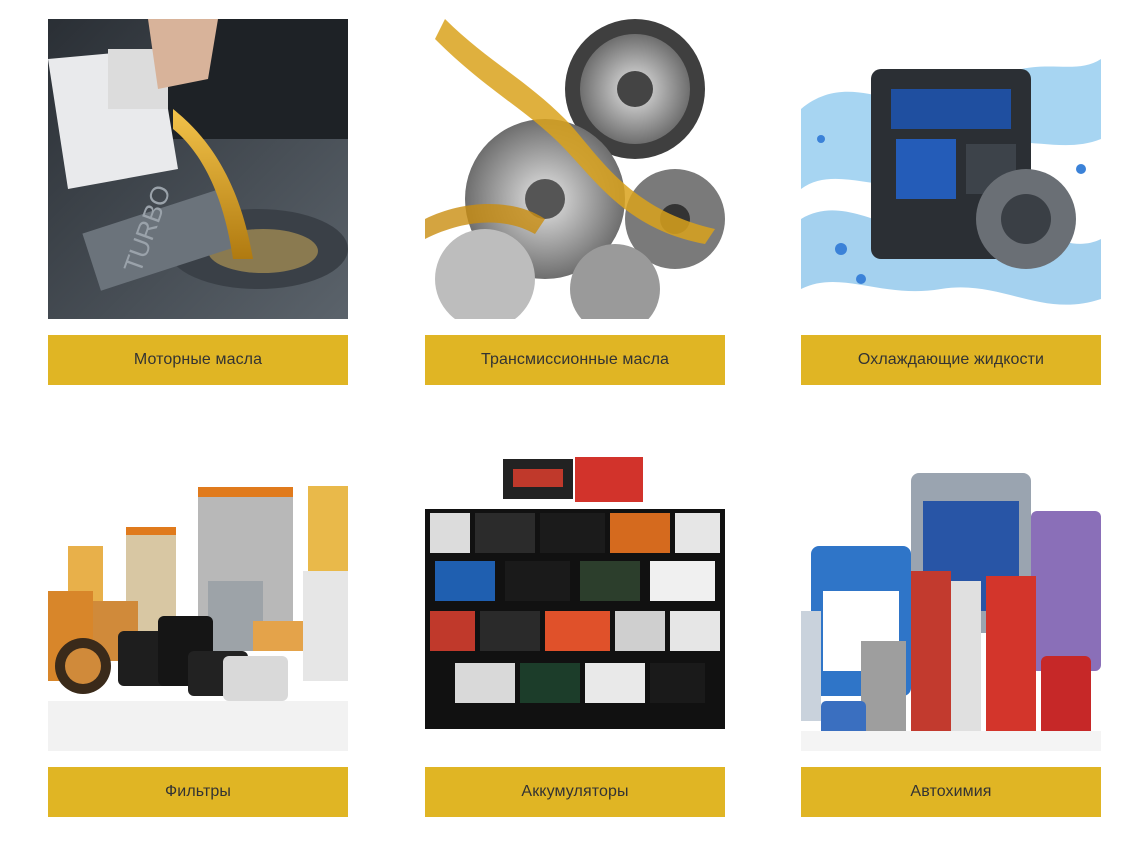  I want to click on category-label: Трансмиссионные масла, so click(575, 359).